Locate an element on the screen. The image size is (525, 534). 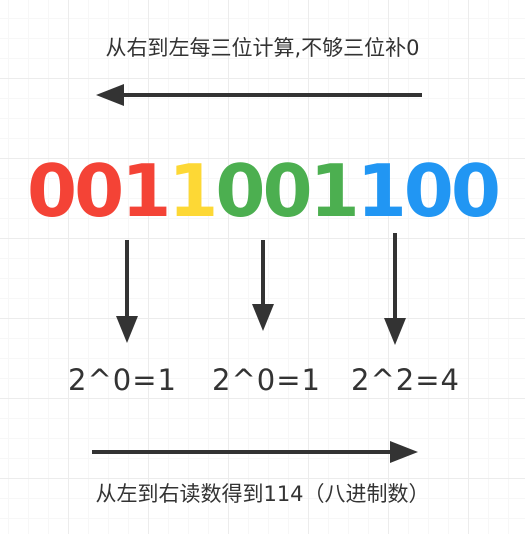
left-arrow is located at coordinates (259, 95).